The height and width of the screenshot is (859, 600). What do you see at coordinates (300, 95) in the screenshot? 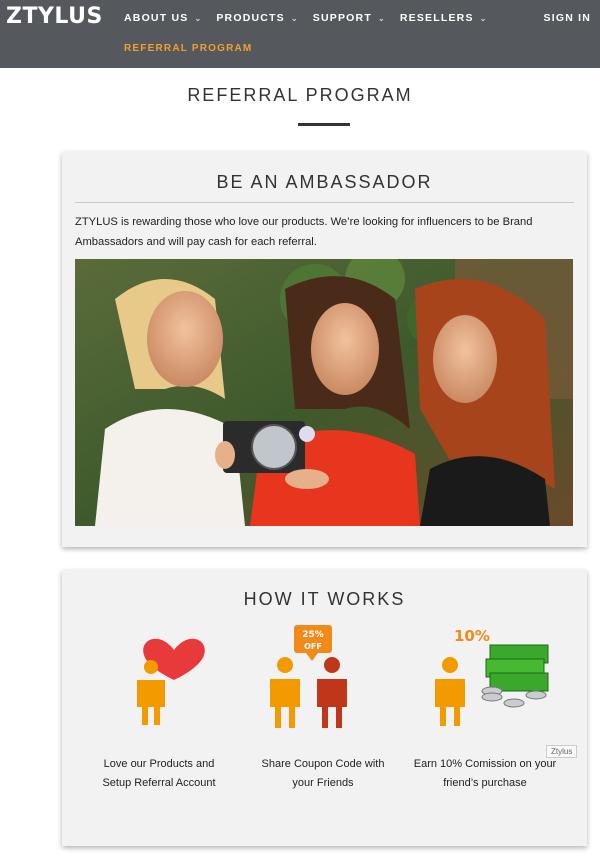
I see `page-title: REFERRAL PROGRAM` at bounding box center [300, 95].